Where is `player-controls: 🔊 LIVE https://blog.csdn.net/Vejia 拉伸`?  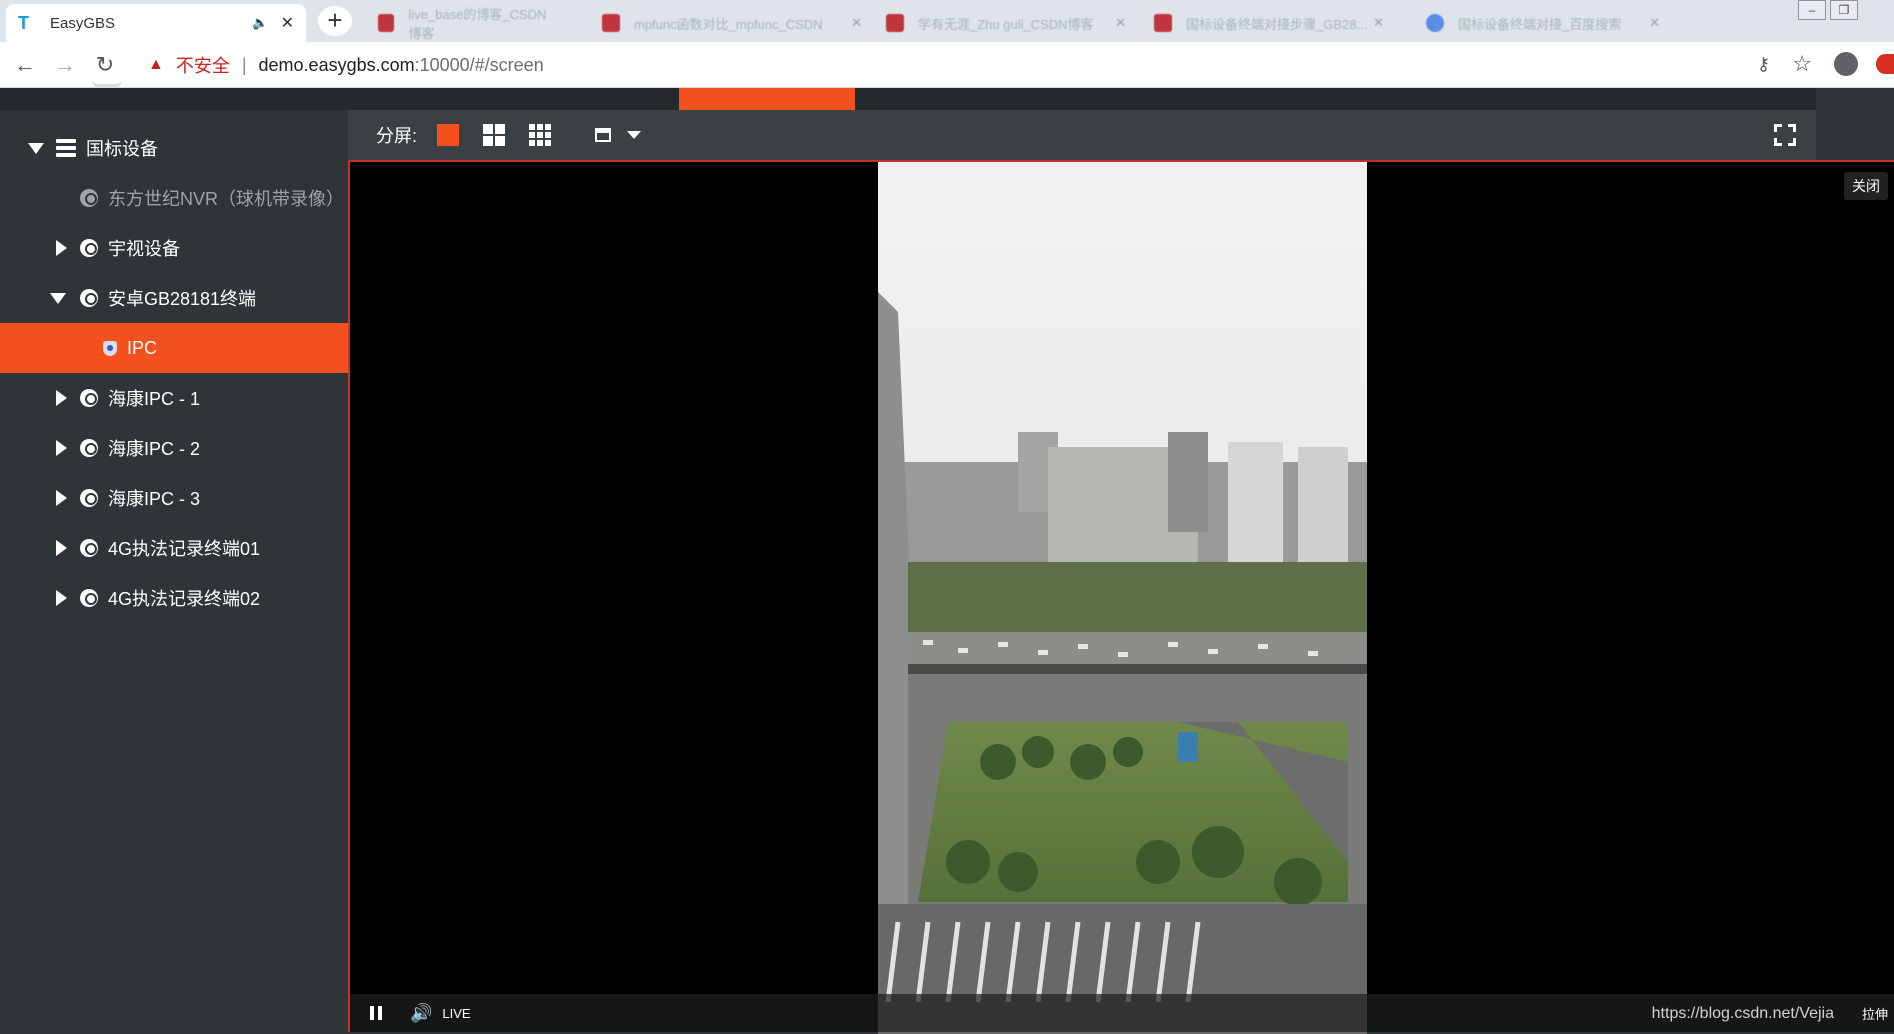 player-controls: 🔊 LIVE https://blog.csdn.net/Vejia 拉伸 is located at coordinates (1122, 1013).